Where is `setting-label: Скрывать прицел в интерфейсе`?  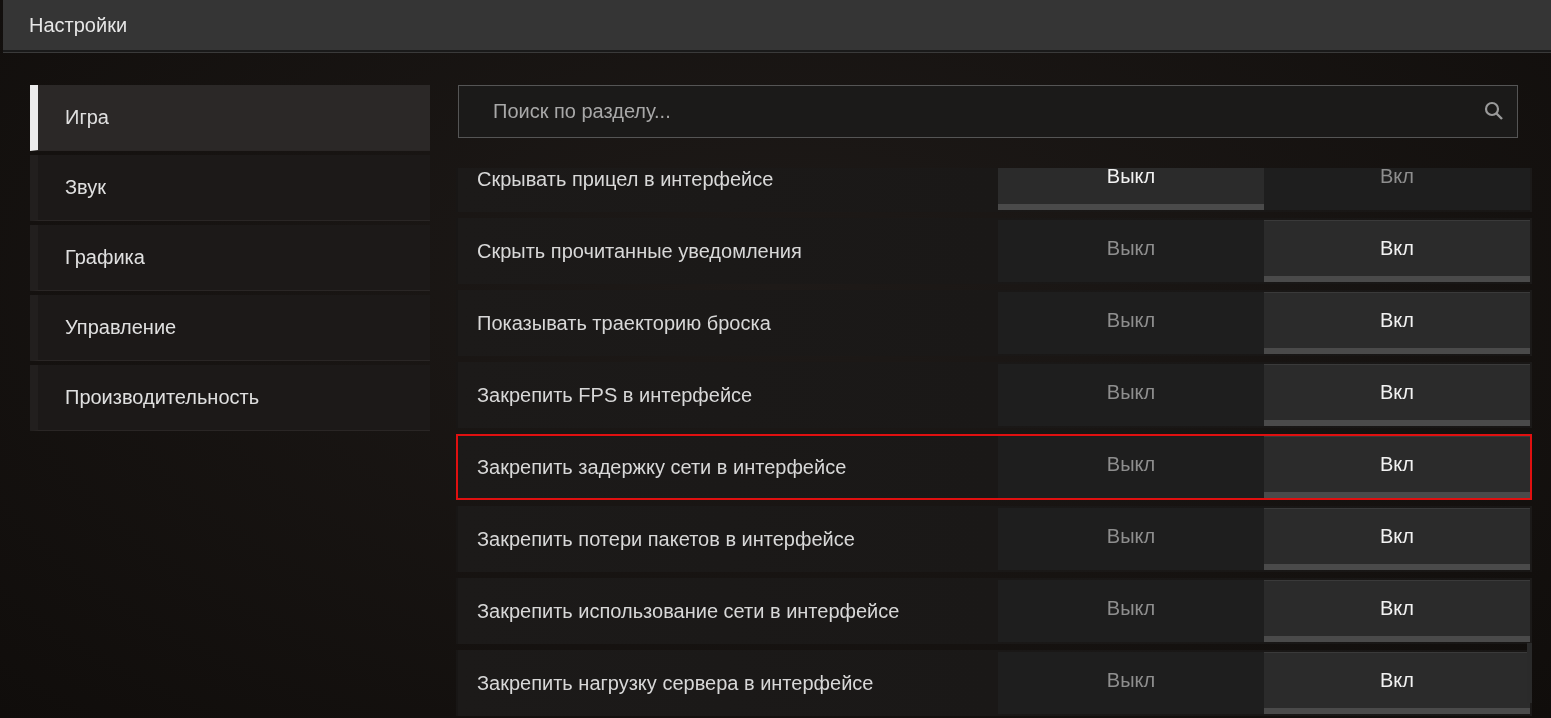
setting-label: Скрывать прицел в интерфейсе is located at coordinates (625, 179).